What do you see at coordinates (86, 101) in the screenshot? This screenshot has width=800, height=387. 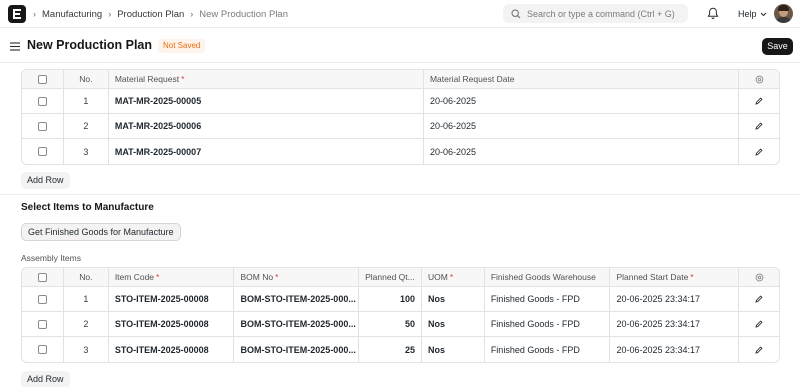 I see `row-number: 1` at bounding box center [86, 101].